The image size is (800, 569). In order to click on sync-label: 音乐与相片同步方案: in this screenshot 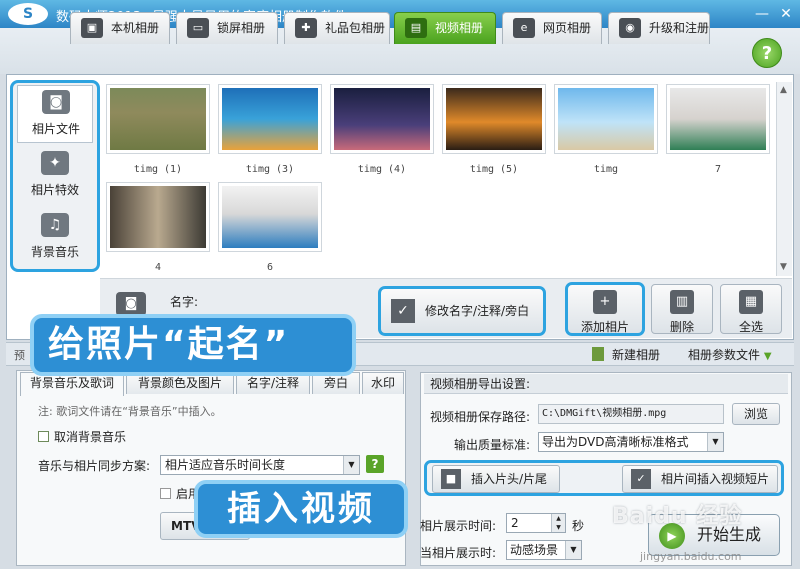, I will do `click(94, 466)`.